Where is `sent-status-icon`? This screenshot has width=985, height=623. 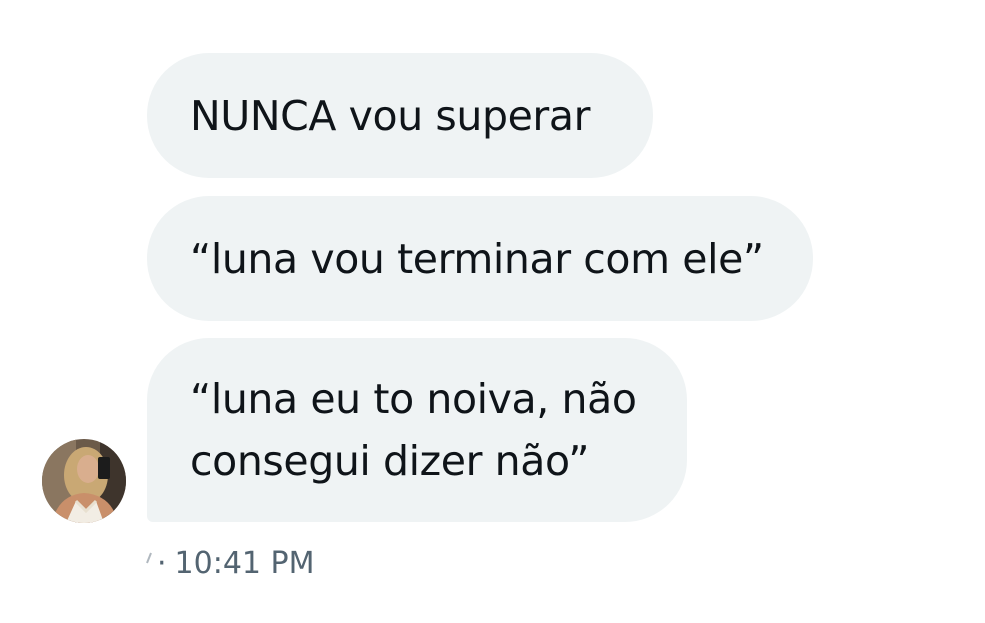 sent-status-icon is located at coordinates (149, 558).